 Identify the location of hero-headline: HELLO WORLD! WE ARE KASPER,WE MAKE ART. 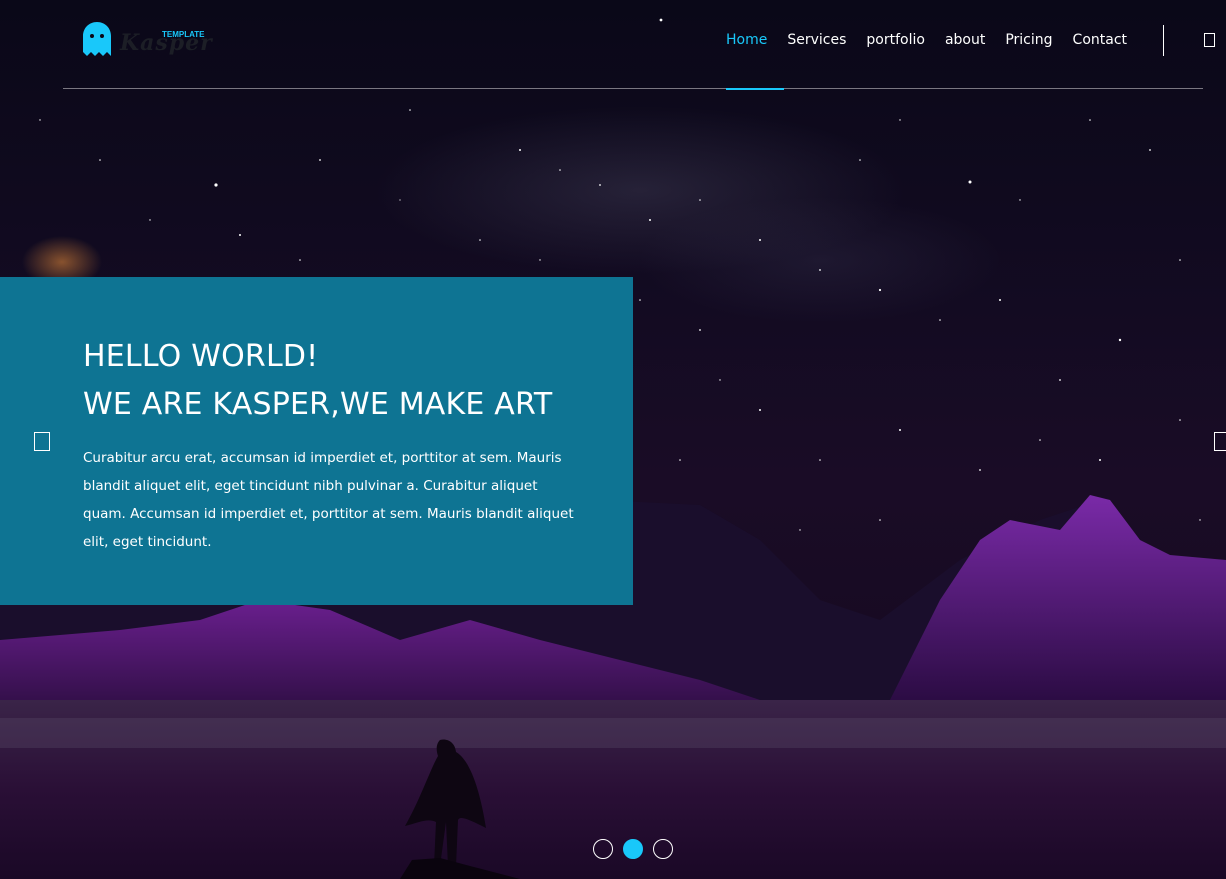
(353, 381).